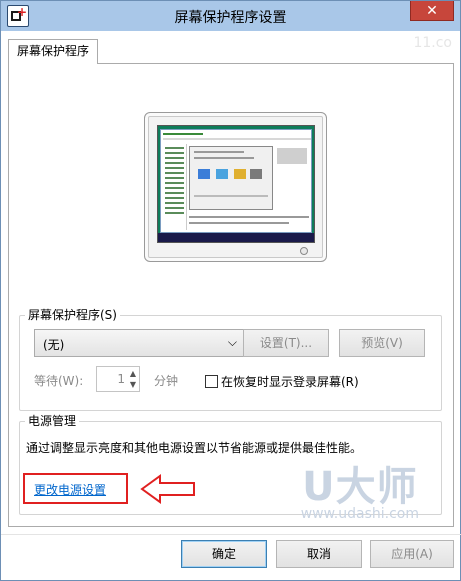  What do you see at coordinates (166, 381) in the screenshot?
I see `wait-unit: 分钟` at bounding box center [166, 381].